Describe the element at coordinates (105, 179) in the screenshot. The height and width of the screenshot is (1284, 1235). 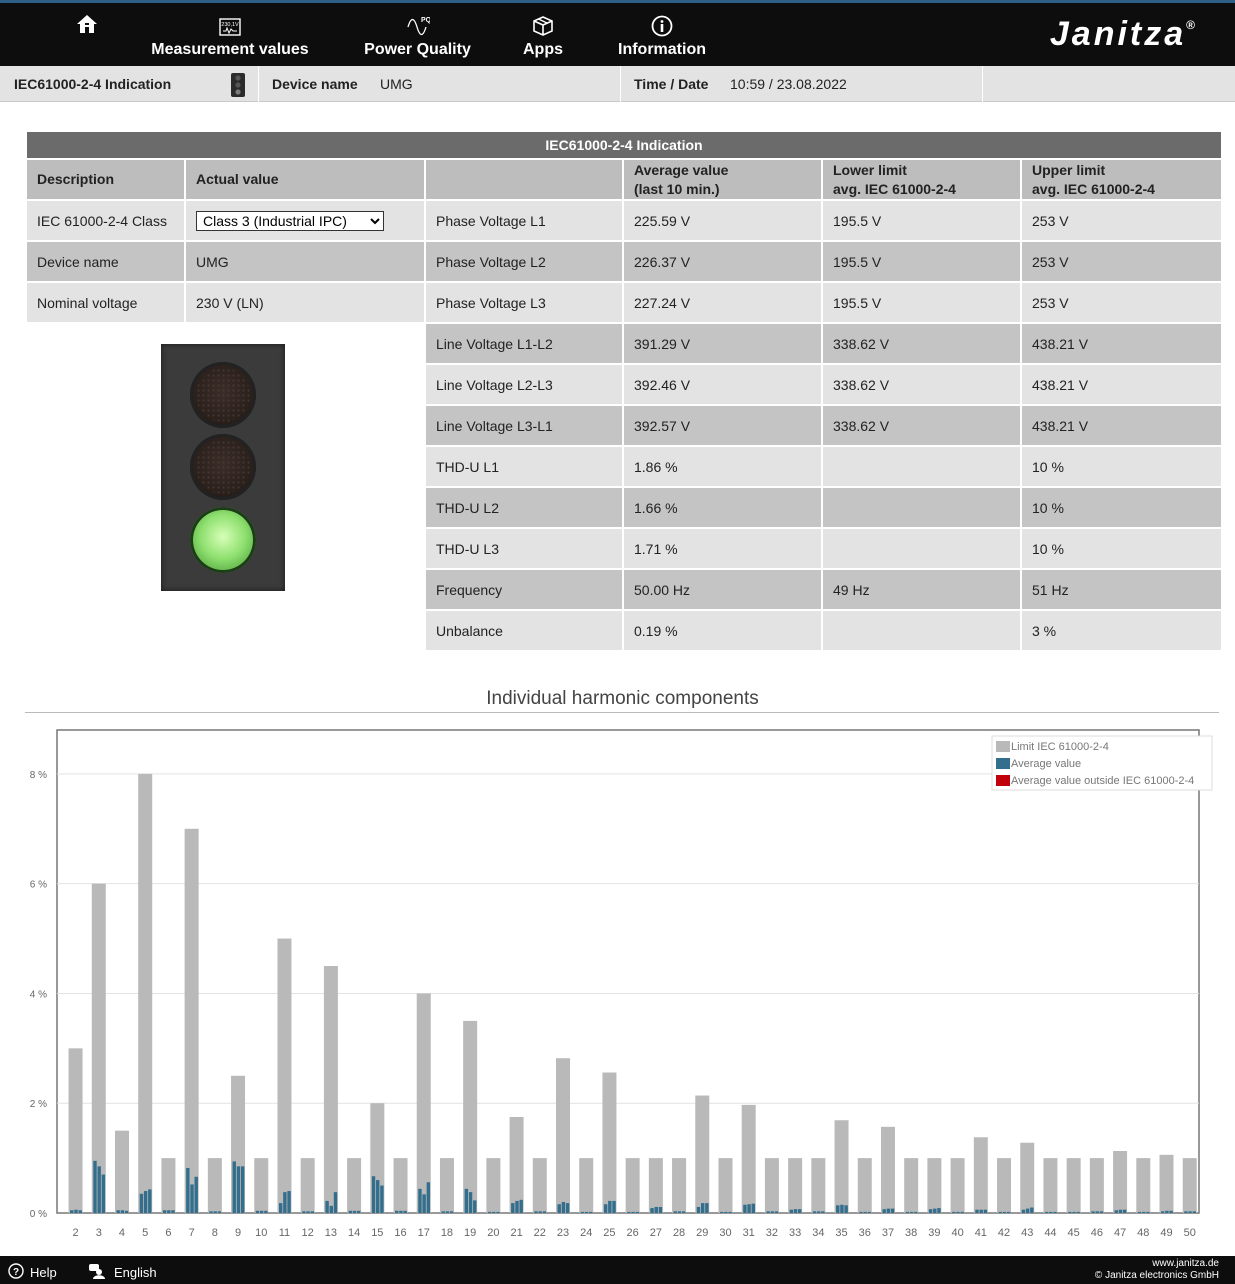
I see `col-header-description: Description` at that location.